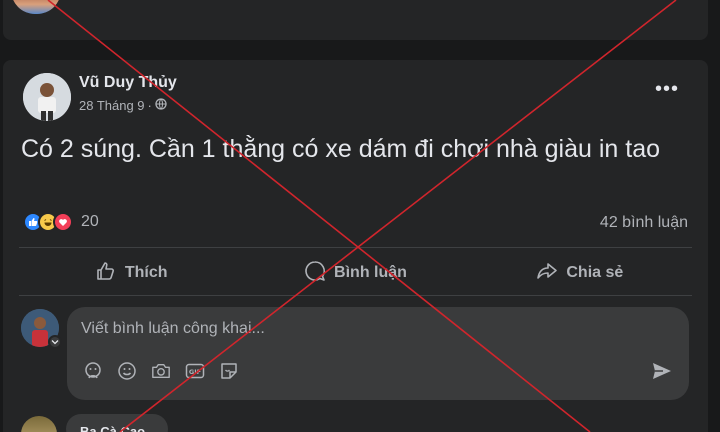 This screenshot has height=432, width=720. I want to click on comments-count: 42 bình luận, so click(644, 223).